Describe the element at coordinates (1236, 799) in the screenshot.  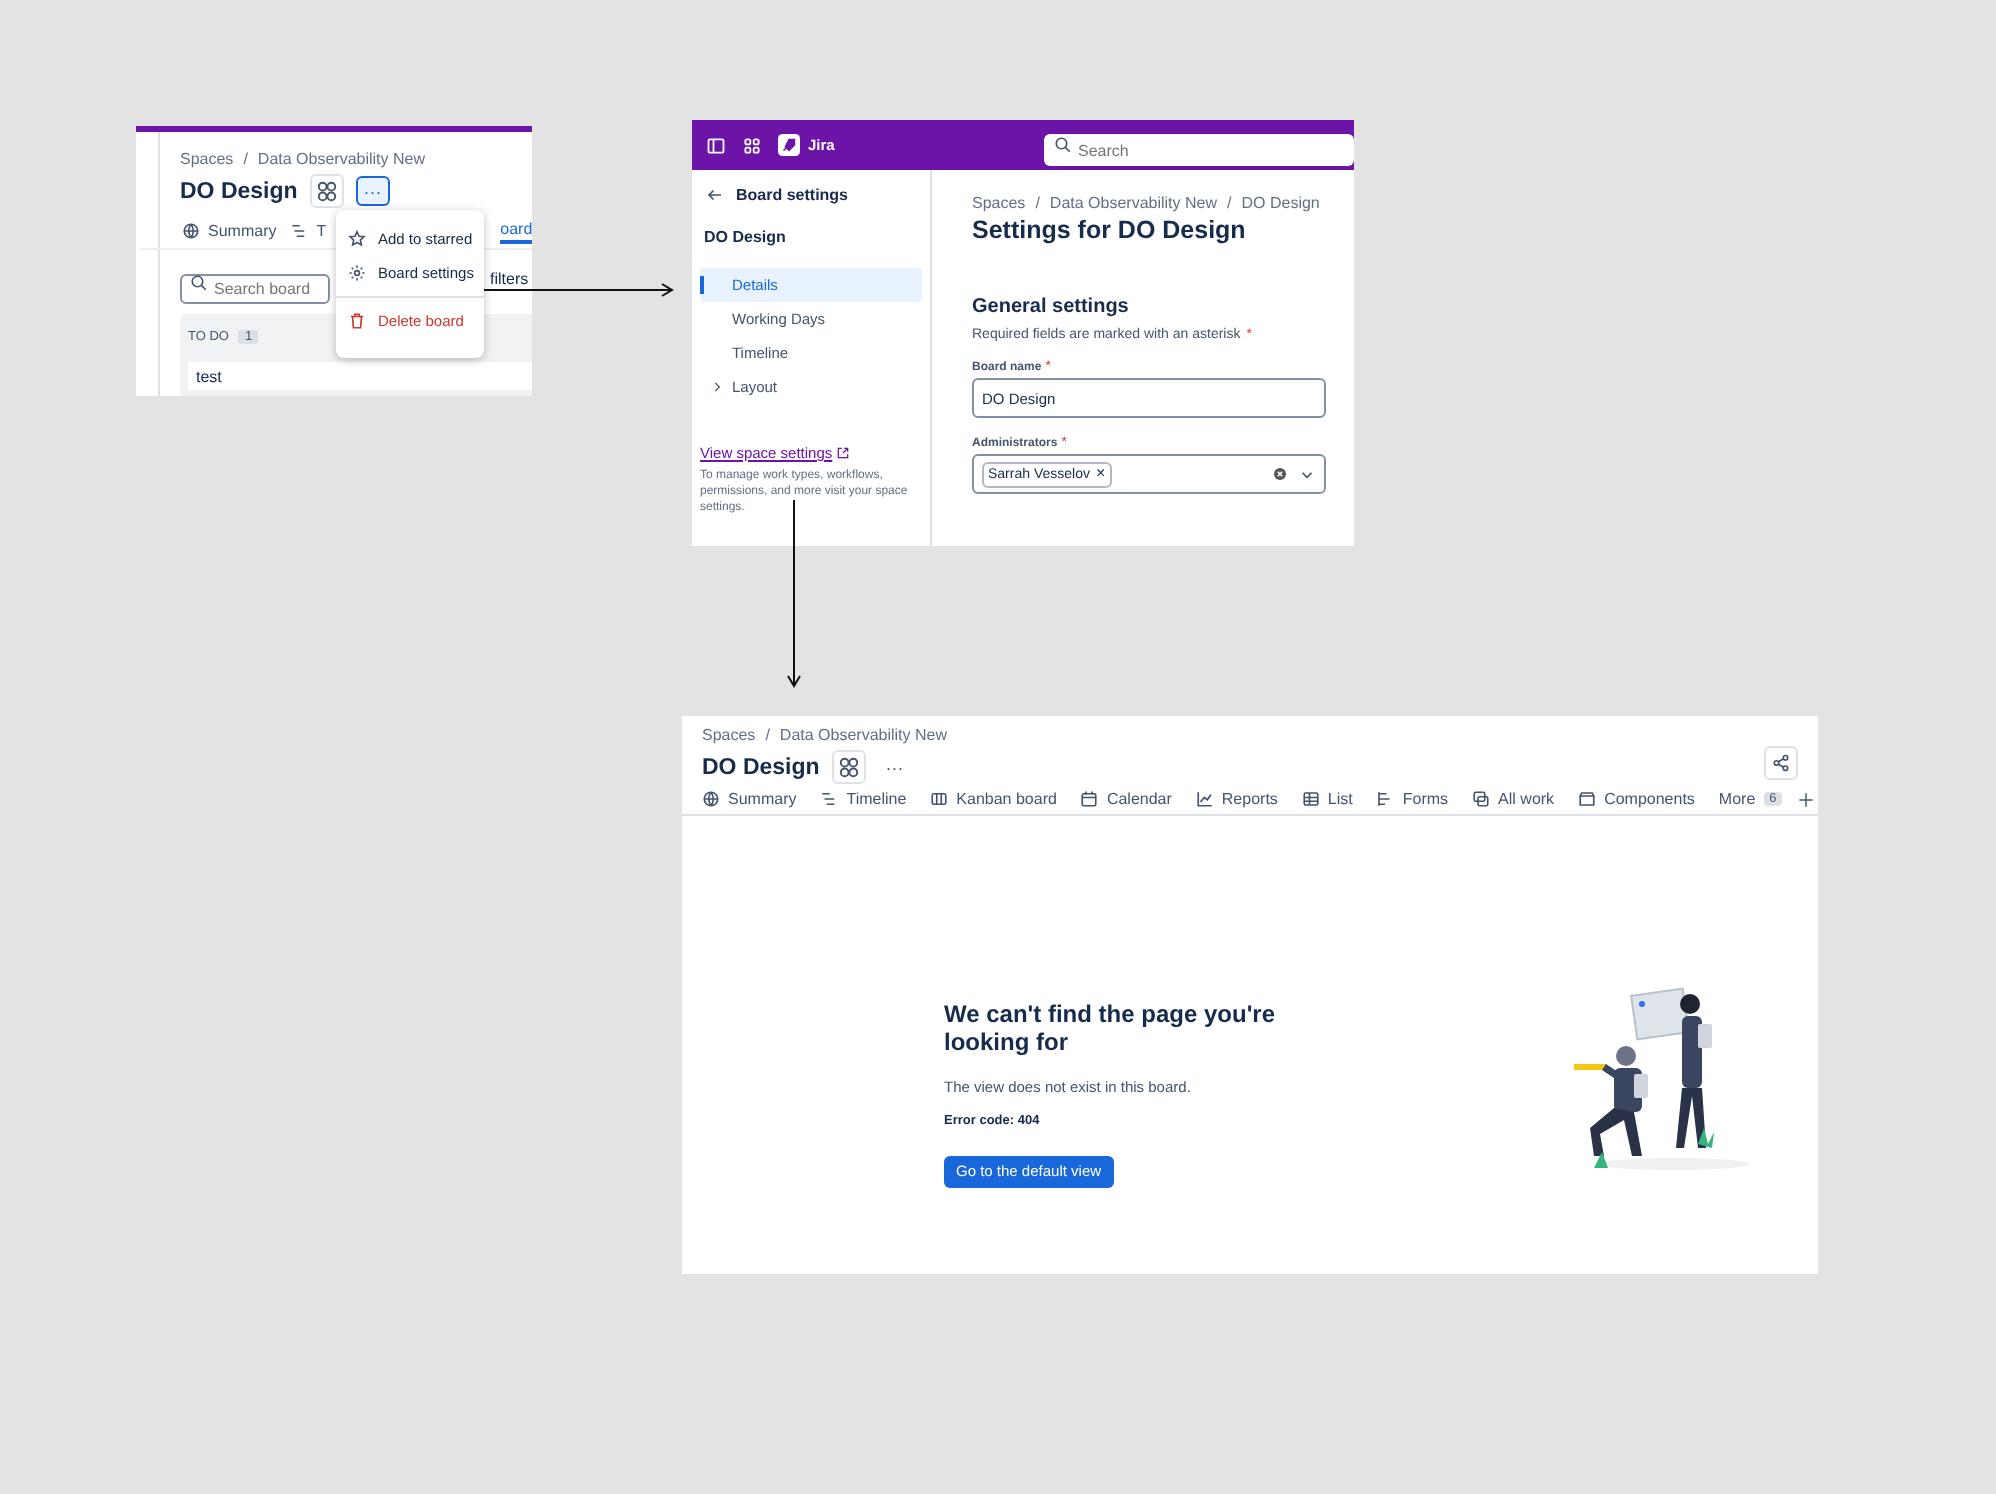
I see `tab: Reports` at that location.